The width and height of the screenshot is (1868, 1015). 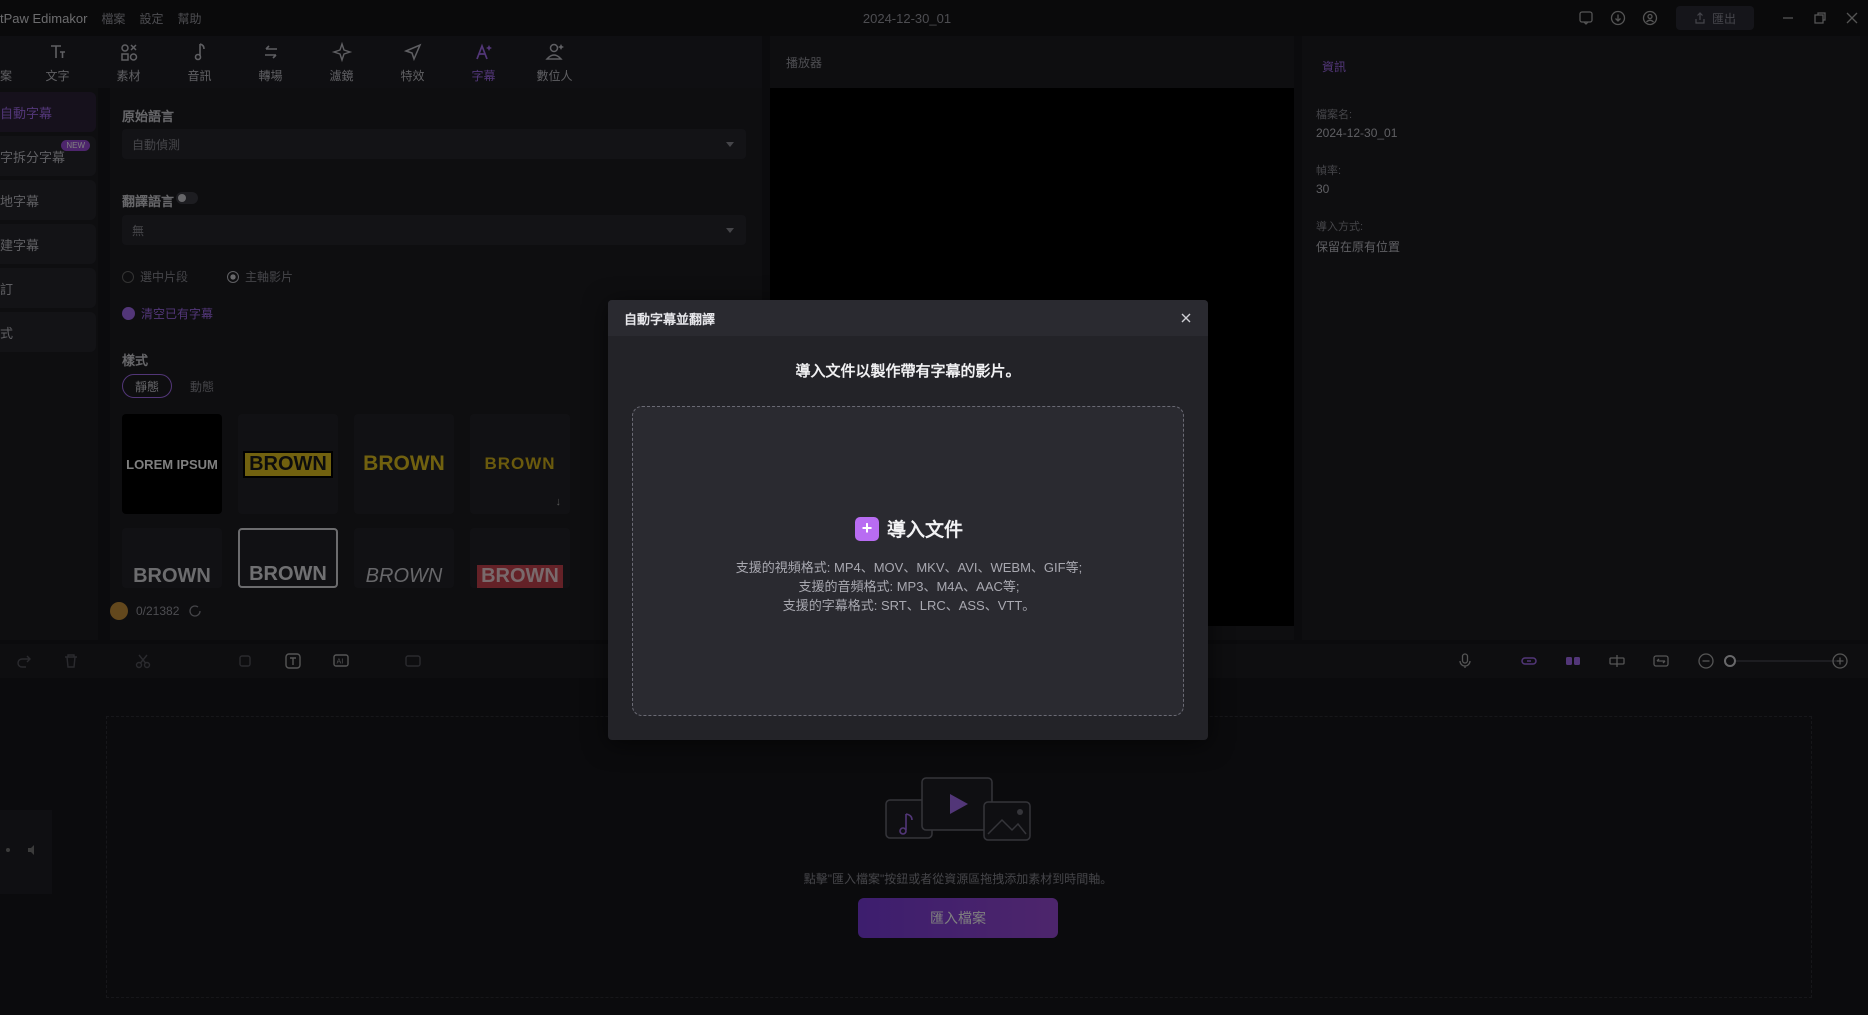 I want to click on dialog-headline: 導入文件以製作帶有字幕的影片。, so click(x=908, y=371).